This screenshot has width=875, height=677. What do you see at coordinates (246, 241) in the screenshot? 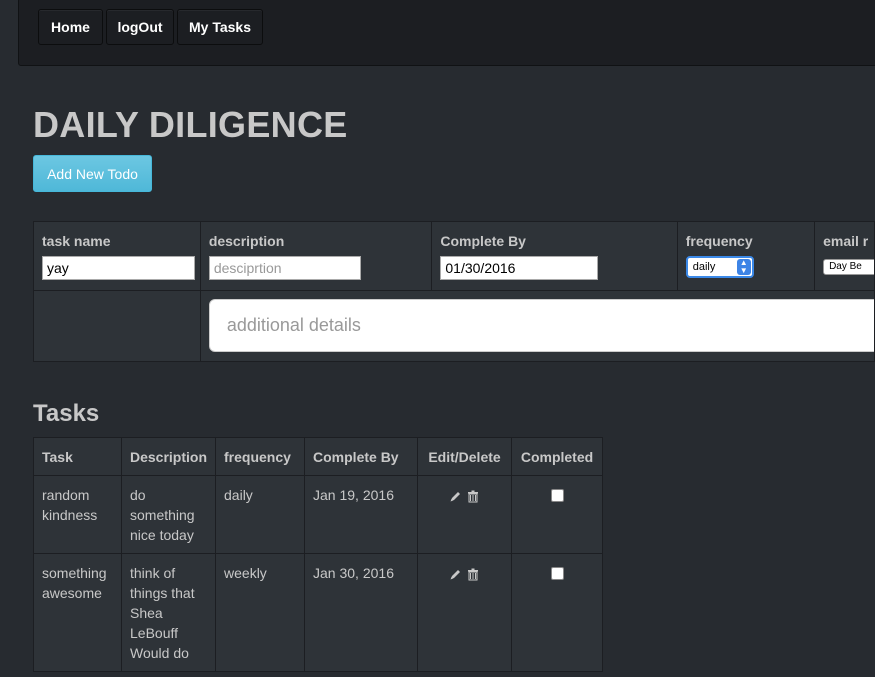
I see `description-label: description` at bounding box center [246, 241].